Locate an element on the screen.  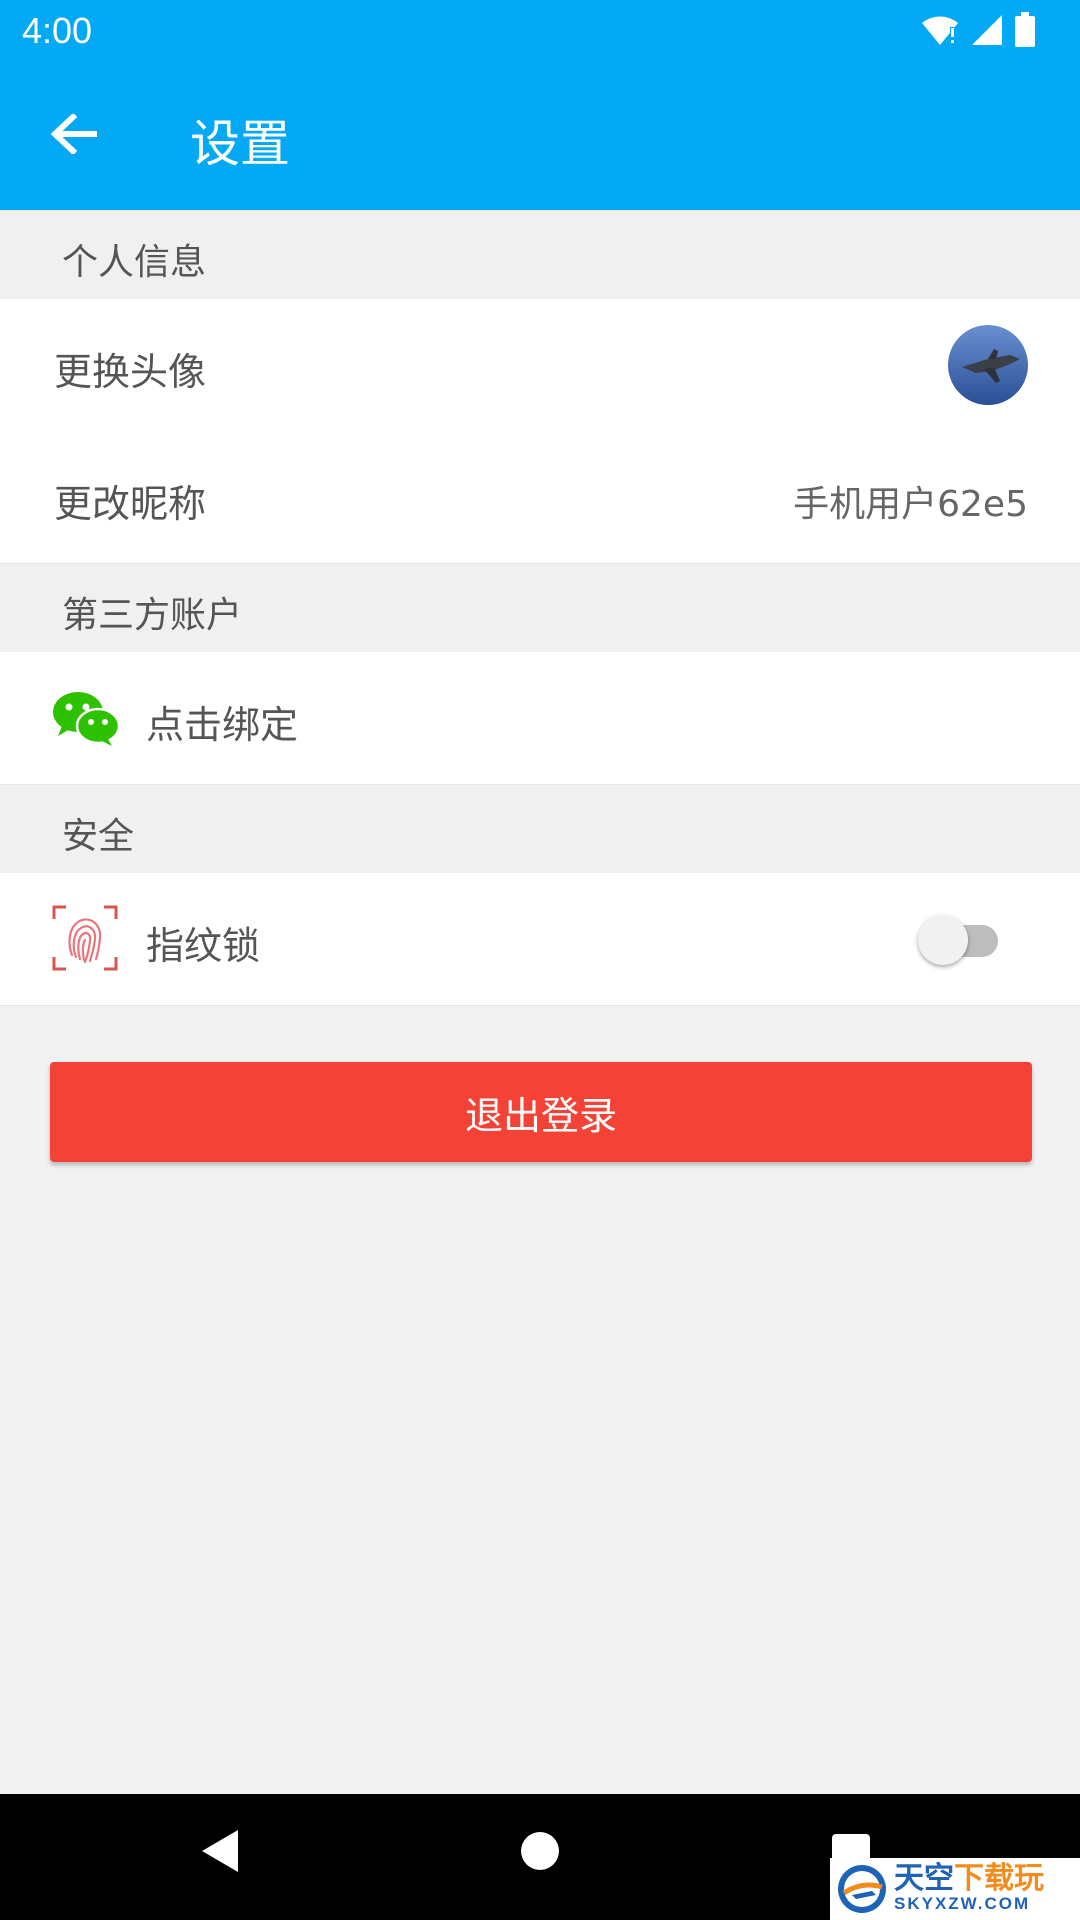
avatar is located at coordinates (988, 365).